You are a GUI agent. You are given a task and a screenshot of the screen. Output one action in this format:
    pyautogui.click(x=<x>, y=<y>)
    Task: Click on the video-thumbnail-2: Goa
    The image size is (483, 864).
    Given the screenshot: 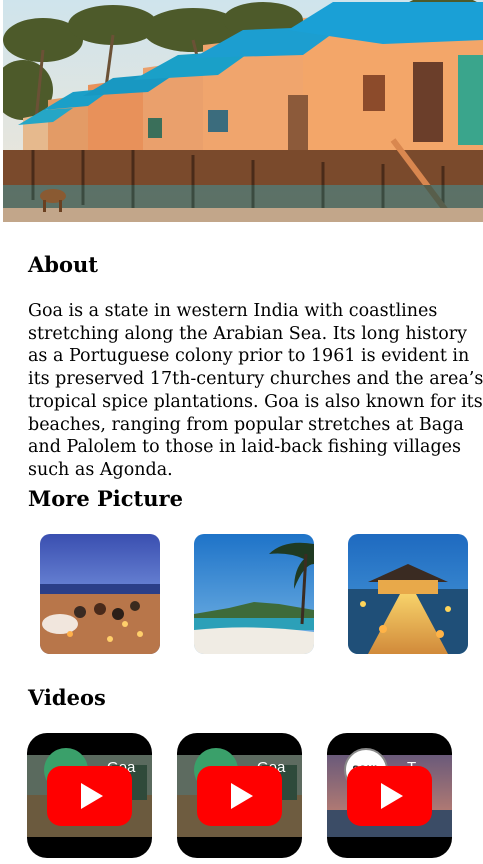 What is the action you would take?
    pyautogui.click(x=239, y=795)
    